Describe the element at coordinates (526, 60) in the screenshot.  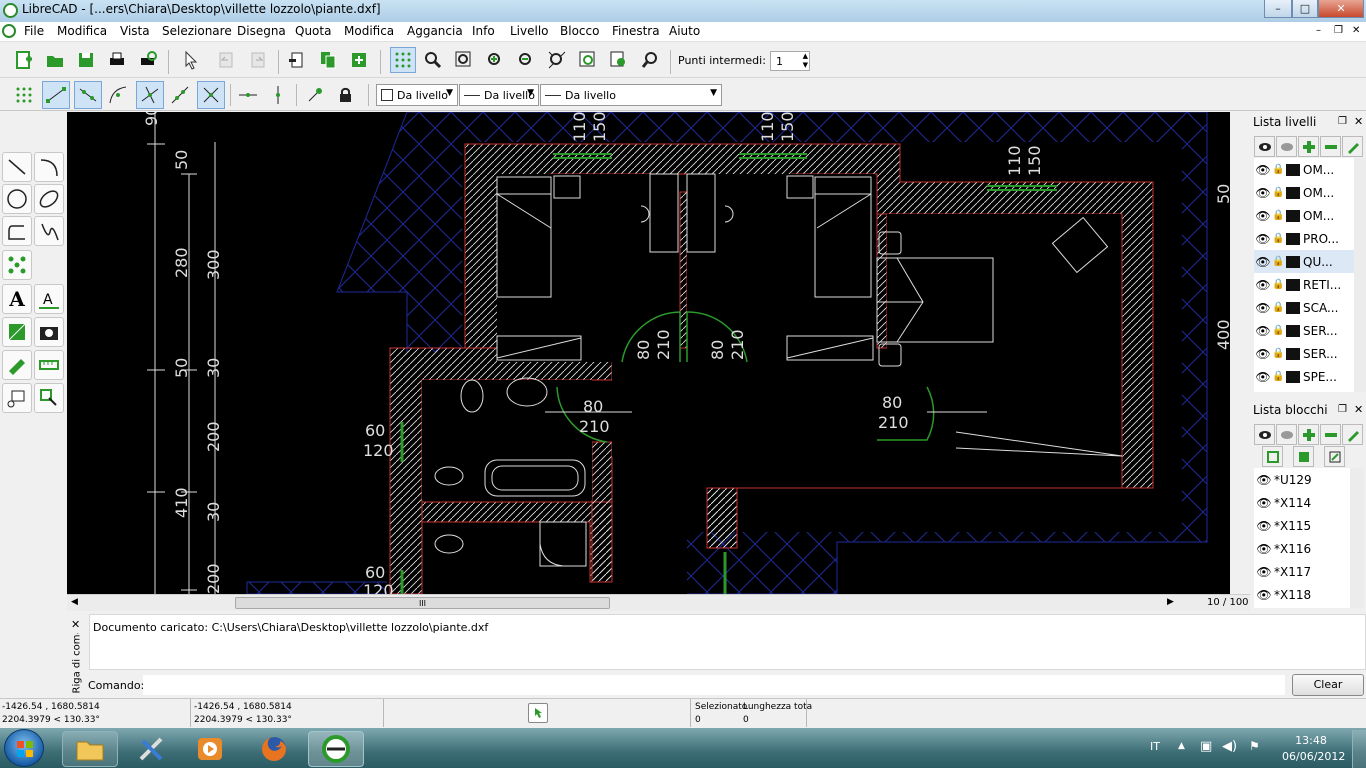
I see `zoom-out-icon` at that location.